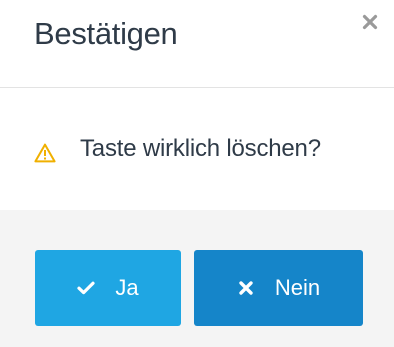 Image resolution: width=394 pixels, height=347 pixels. I want to click on no-button-label: Nein, so click(297, 287).